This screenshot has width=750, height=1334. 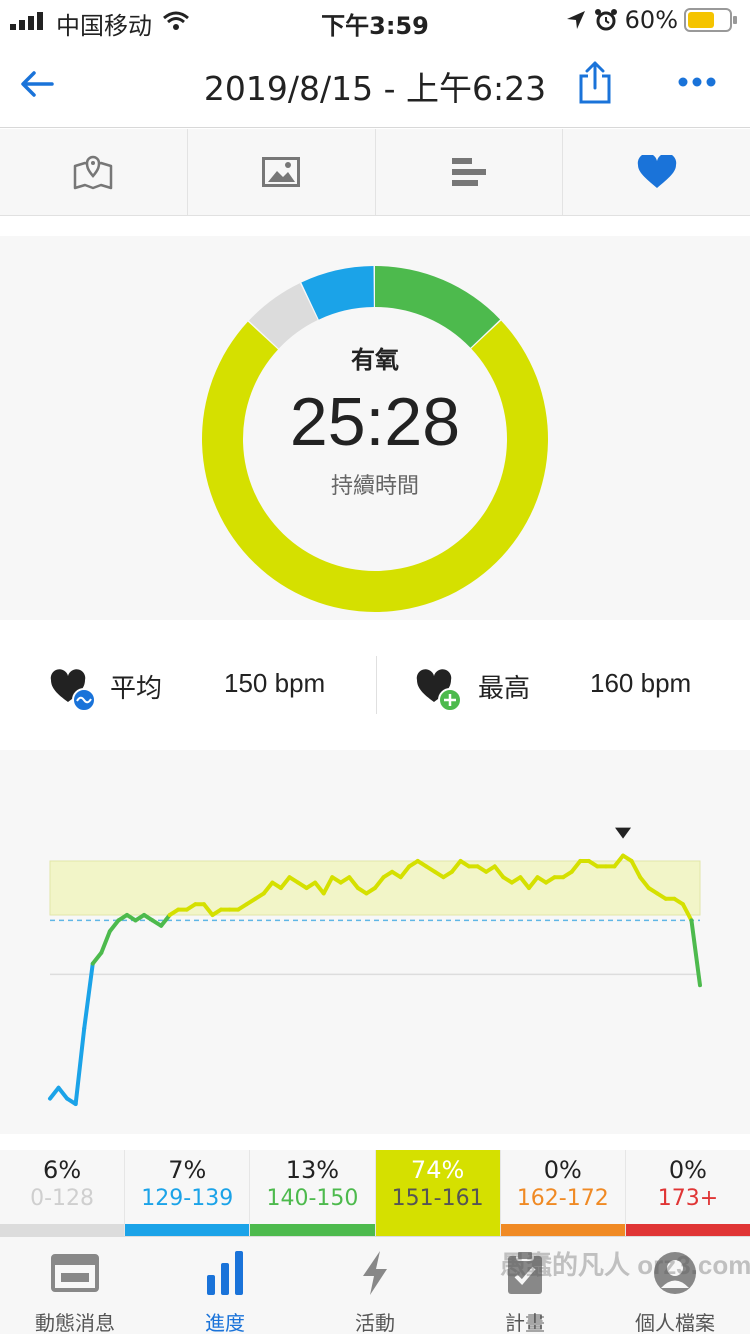 What do you see at coordinates (439, 690) in the screenshot?
I see `max-heart-icon` at bounding box center [439, 690].